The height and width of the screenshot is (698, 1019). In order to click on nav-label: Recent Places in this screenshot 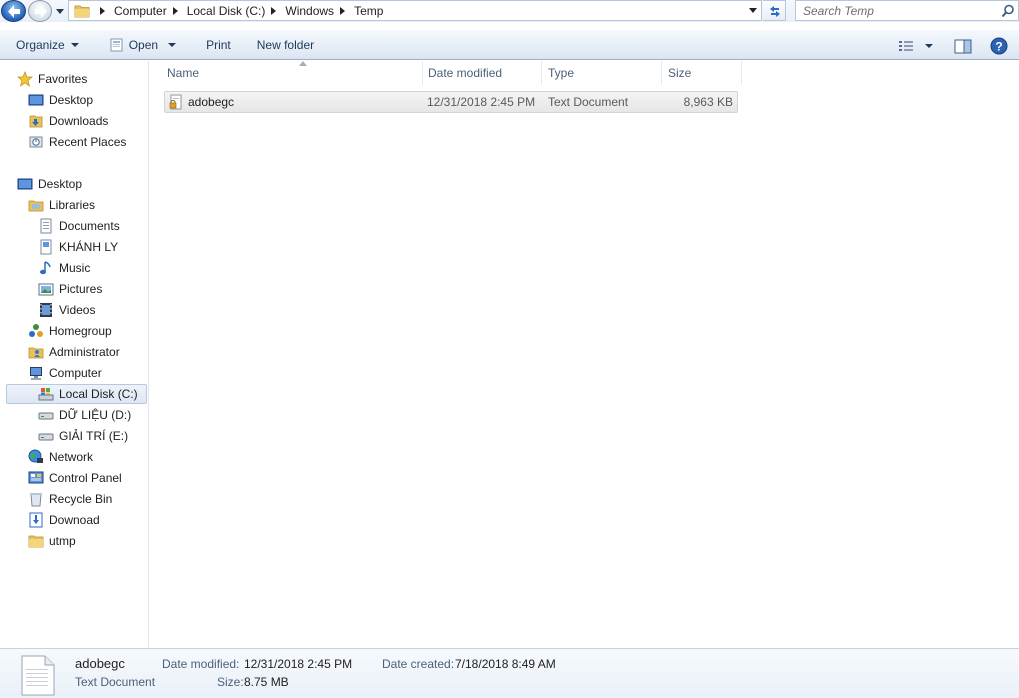, I will do `click(88, 142)`.